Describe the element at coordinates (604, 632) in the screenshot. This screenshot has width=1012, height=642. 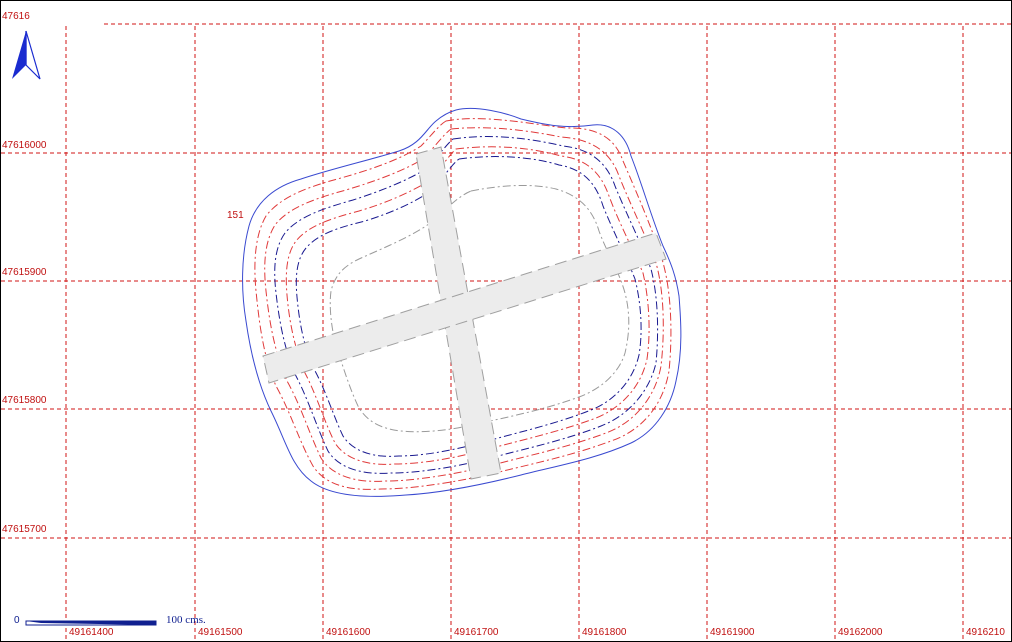
I see `x-label: 49161800` at that location.